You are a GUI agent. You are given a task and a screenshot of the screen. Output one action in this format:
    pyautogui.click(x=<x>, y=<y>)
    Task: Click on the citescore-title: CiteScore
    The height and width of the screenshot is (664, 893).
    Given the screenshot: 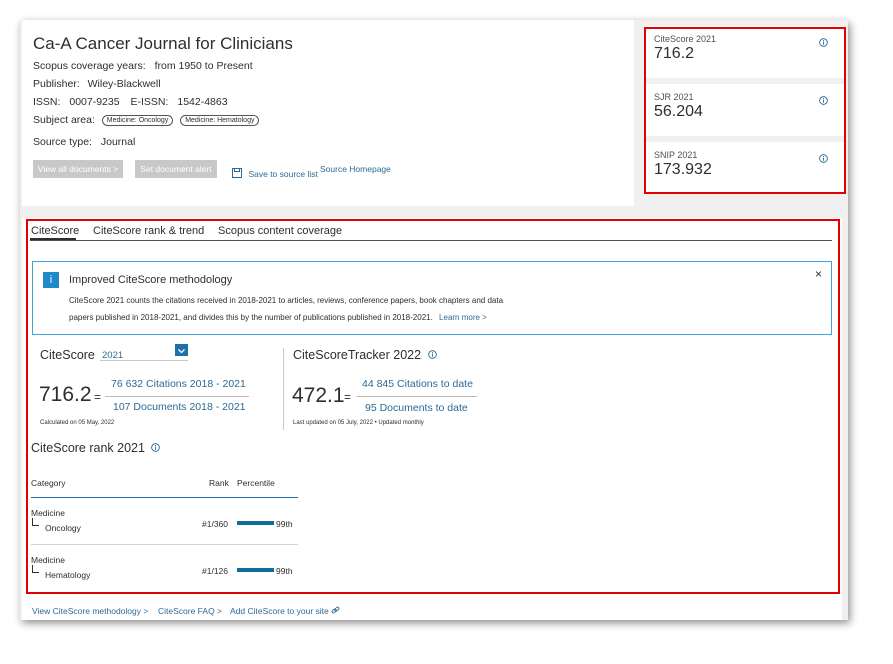 What is the action you would take?
    pyautogui.click(x=67, y=355)
    